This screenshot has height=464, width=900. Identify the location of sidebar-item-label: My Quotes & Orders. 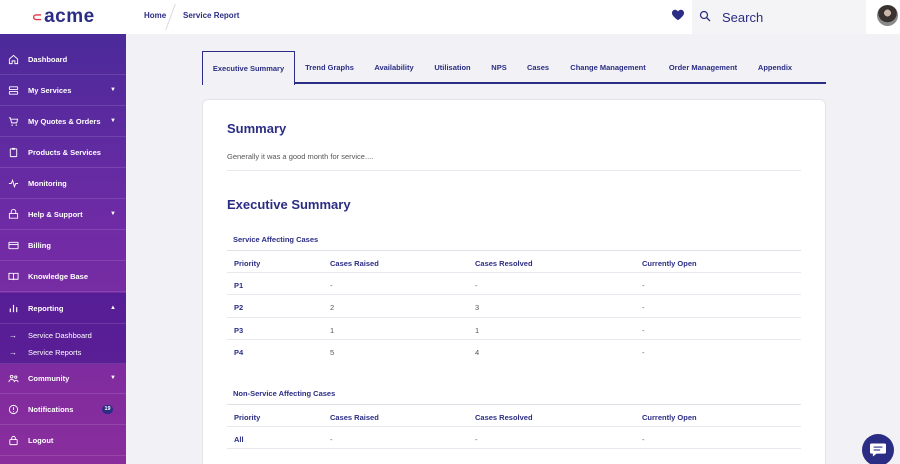
(64, 121).